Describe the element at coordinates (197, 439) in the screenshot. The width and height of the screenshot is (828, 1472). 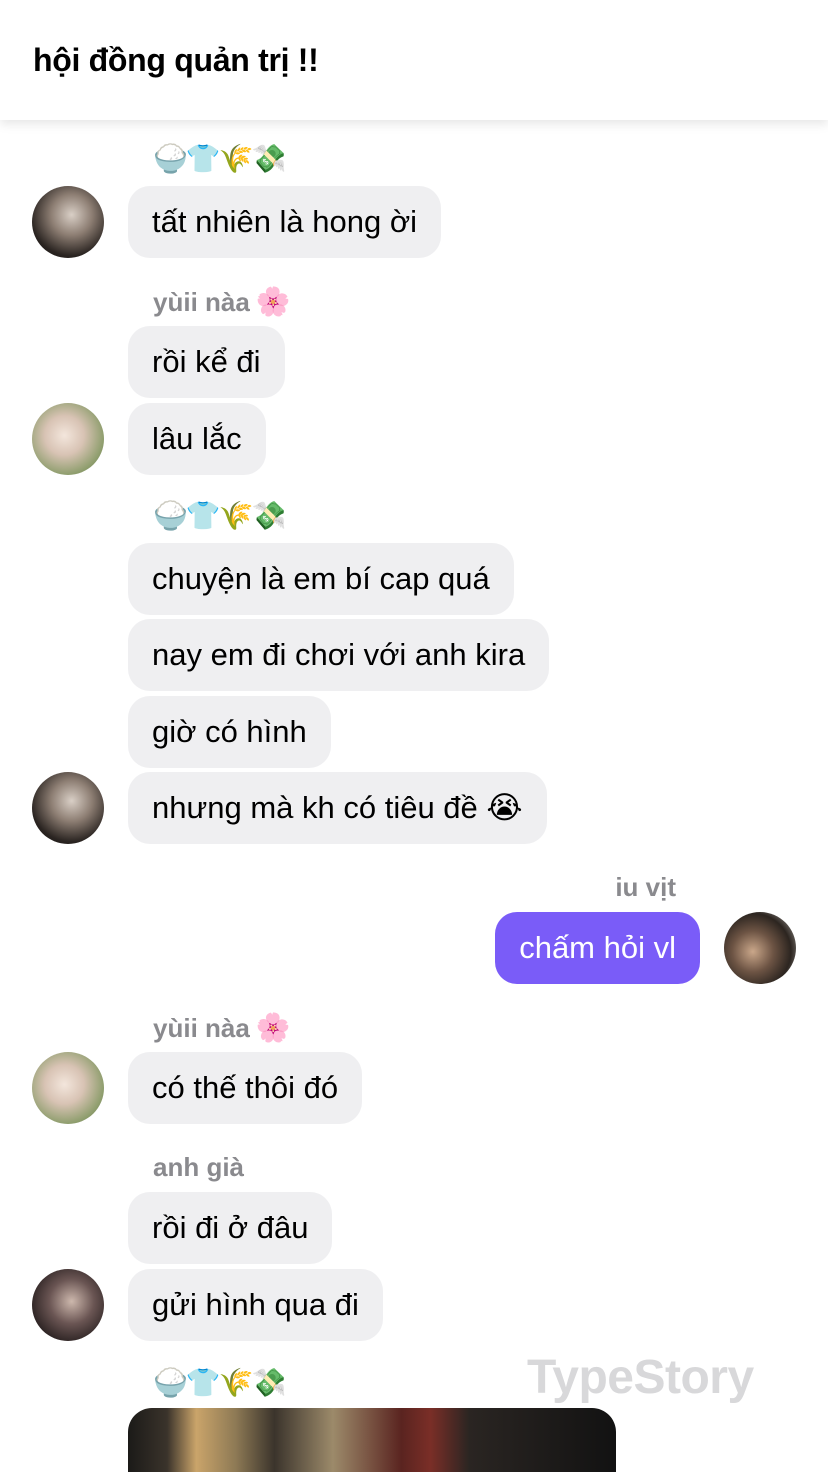
I see `message-bubble: lâu lắc` at that location.